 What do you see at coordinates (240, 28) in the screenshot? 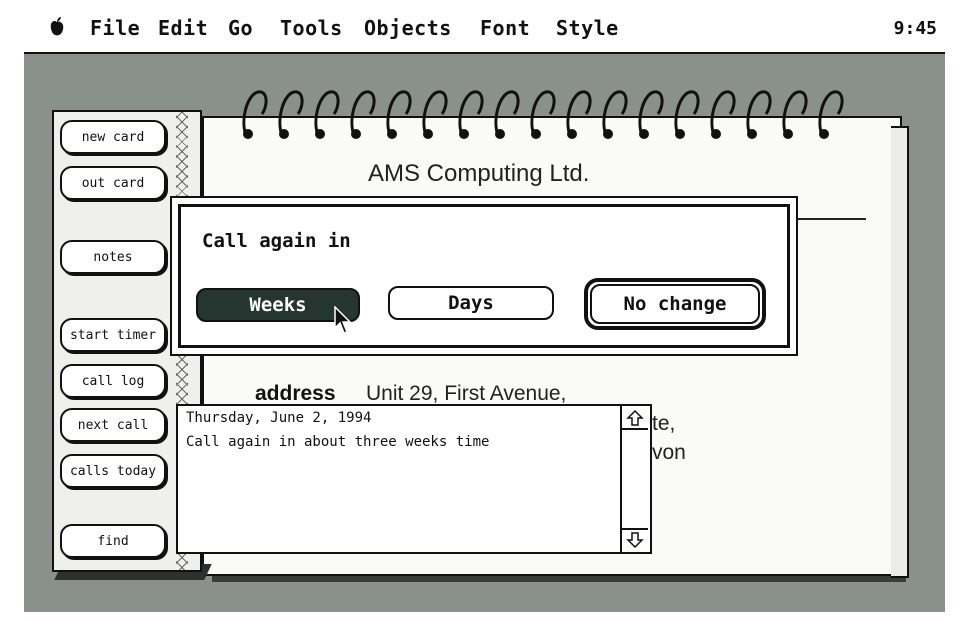
I see `menu-go: Go` at bounding box center [240, 28].